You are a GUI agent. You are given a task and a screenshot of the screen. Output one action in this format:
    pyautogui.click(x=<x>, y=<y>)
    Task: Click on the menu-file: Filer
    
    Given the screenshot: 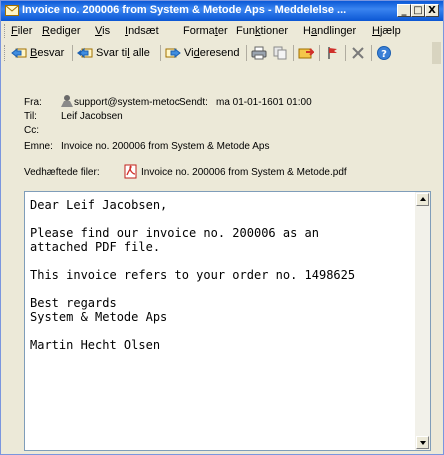 What is the action you would take?
    pyautogui.click(x=21, y=31)
    